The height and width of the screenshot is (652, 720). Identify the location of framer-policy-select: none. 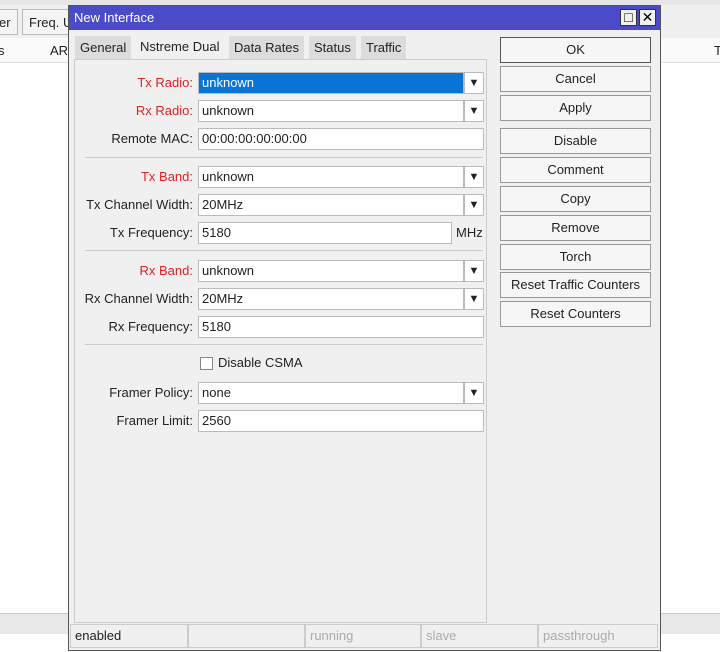
(331, 393).